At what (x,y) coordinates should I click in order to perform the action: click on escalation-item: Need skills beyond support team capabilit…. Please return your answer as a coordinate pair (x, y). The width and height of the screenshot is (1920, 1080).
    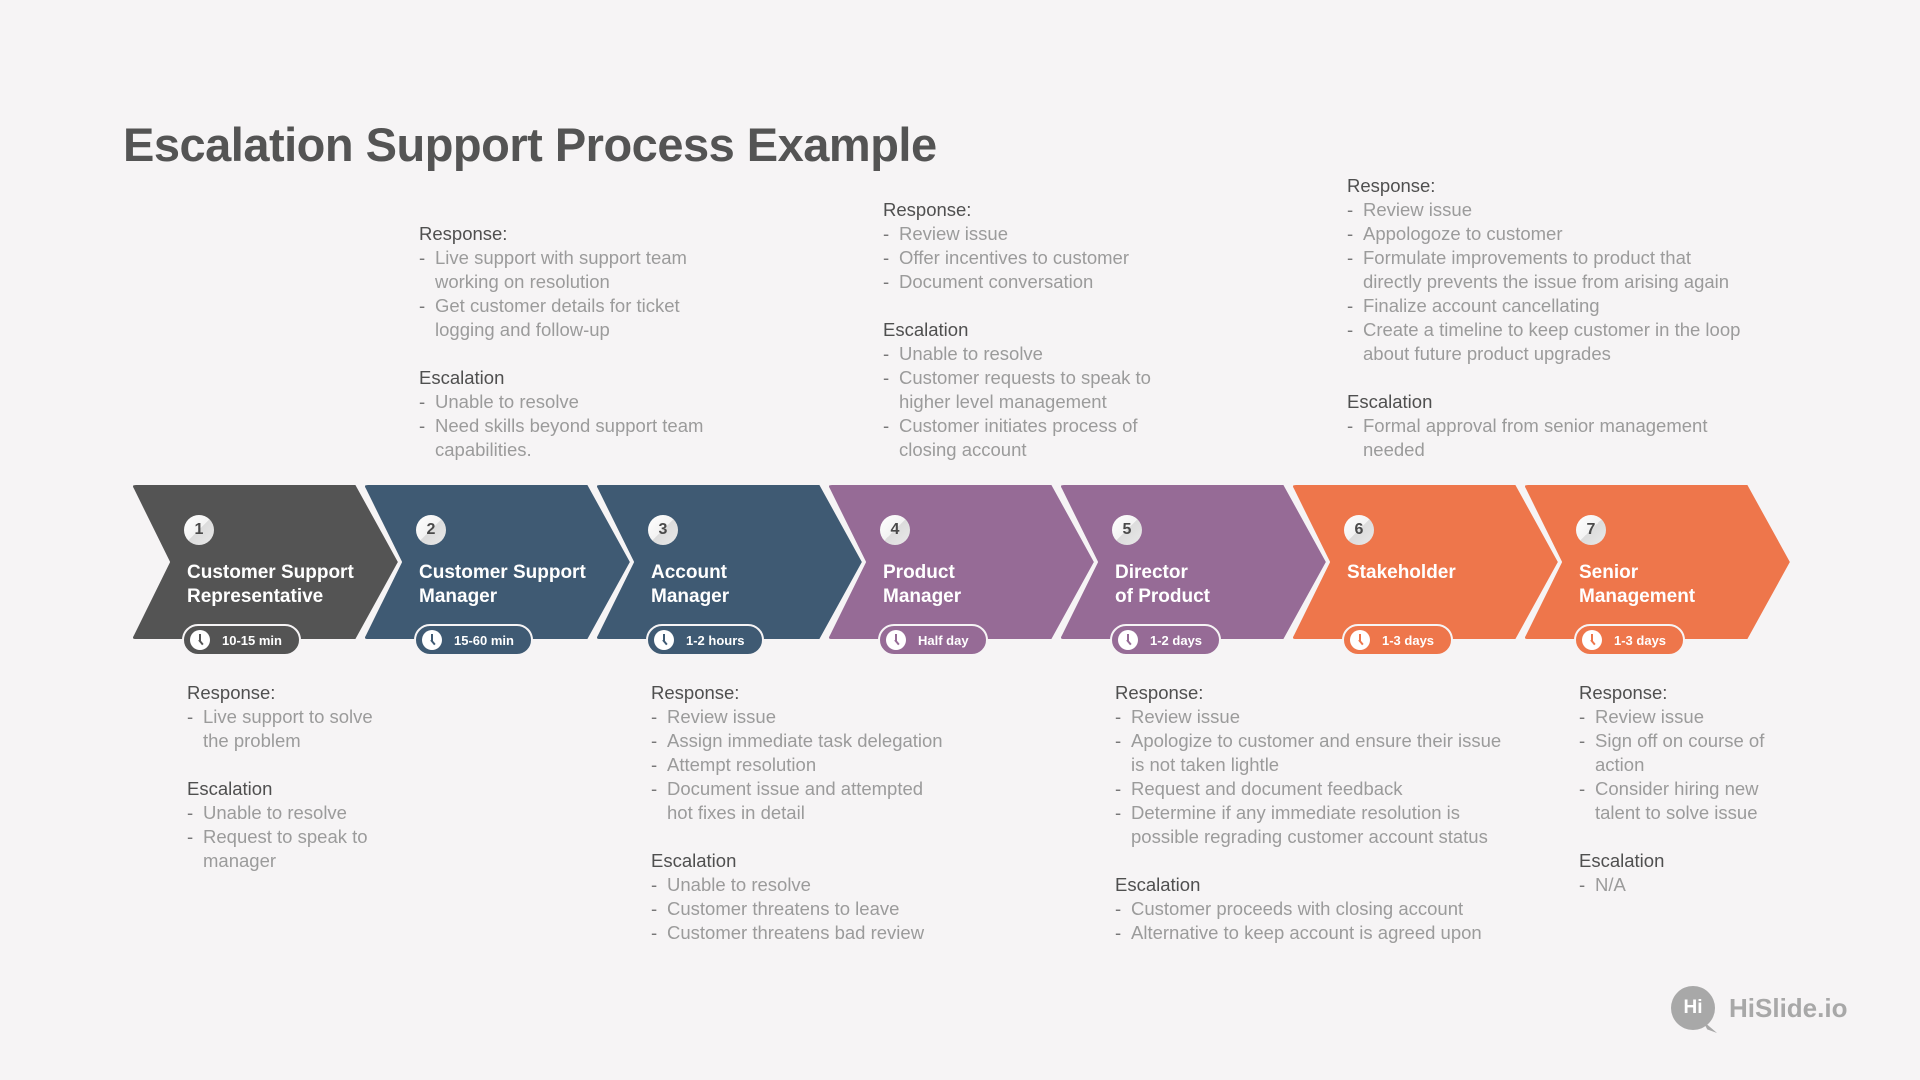
    Looking at the image, I should click on (639, 438).